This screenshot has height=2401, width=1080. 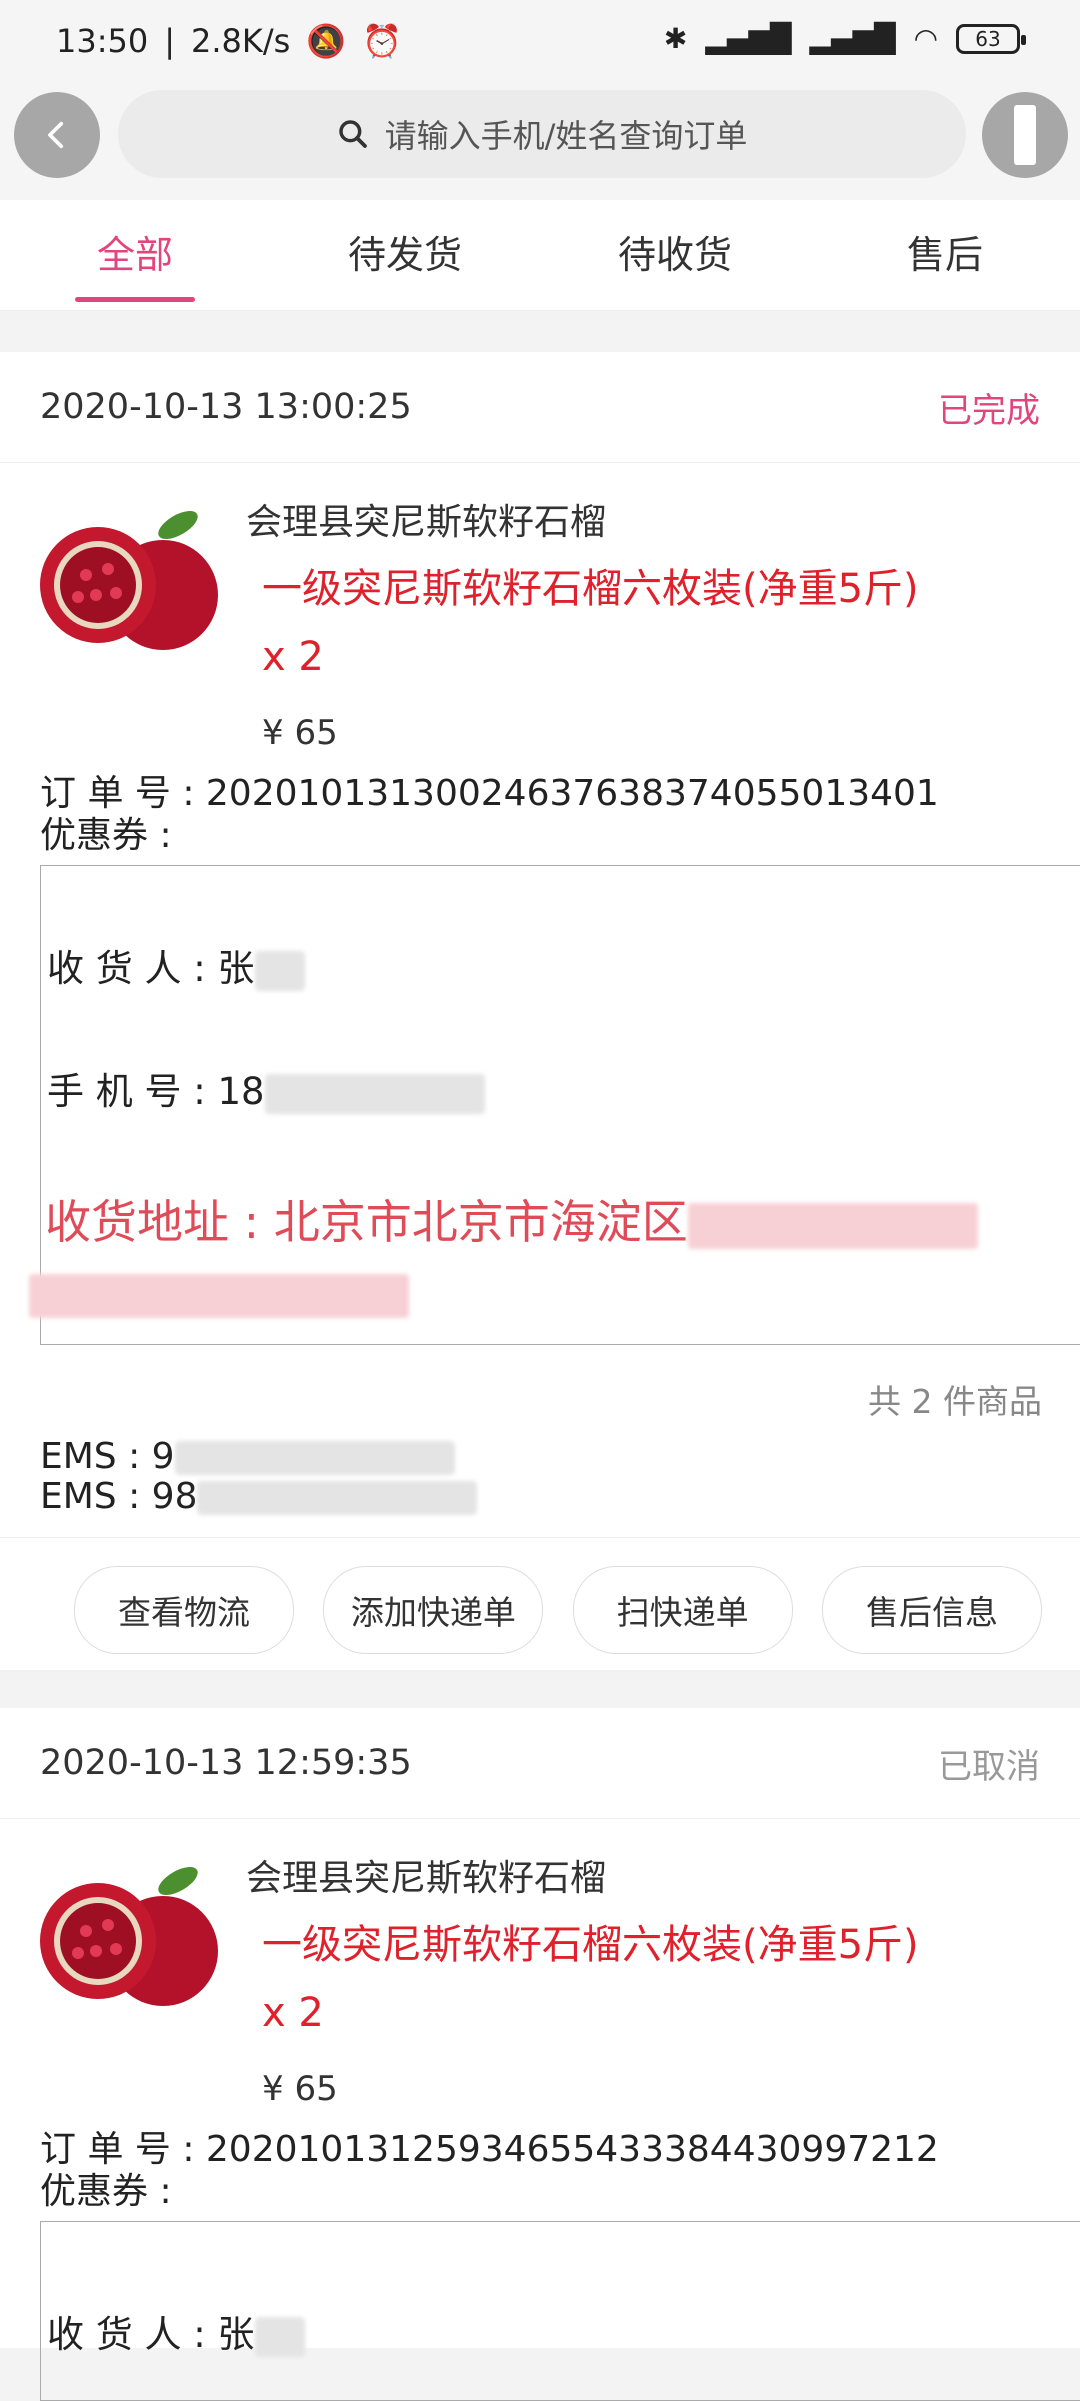 What do you see at coordinates (102, 41) in the screenshot?
I see `clock: 13:50` at bounding box center [102, 41].